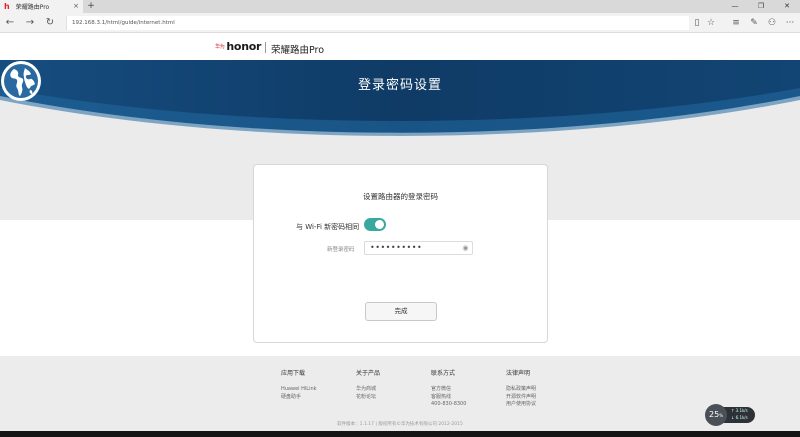  What do you see at coordinates (716, 415) in the screenshot?
I see `usage-percent: 25%` at bounding box center [716, 415].